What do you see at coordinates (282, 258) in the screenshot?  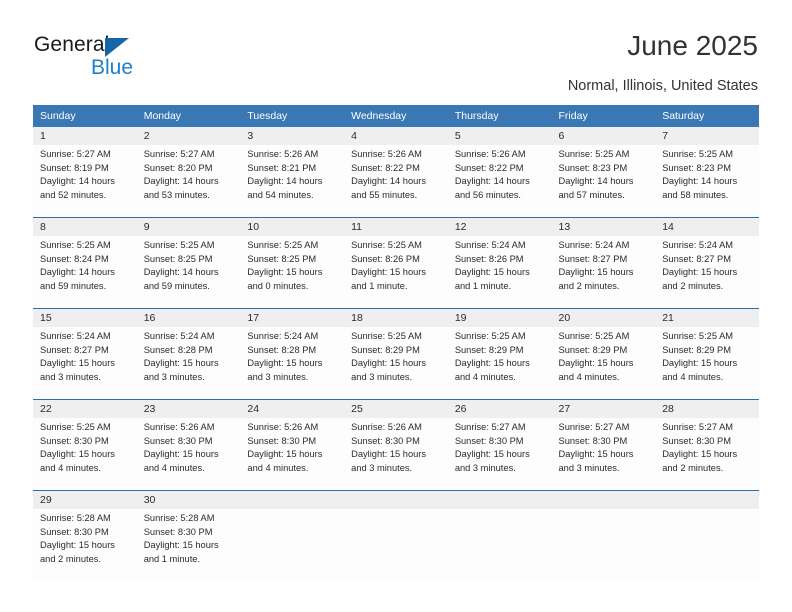 I see `sunset-text: Sunset: 8:25 PM` at bounding box center [282, 258].